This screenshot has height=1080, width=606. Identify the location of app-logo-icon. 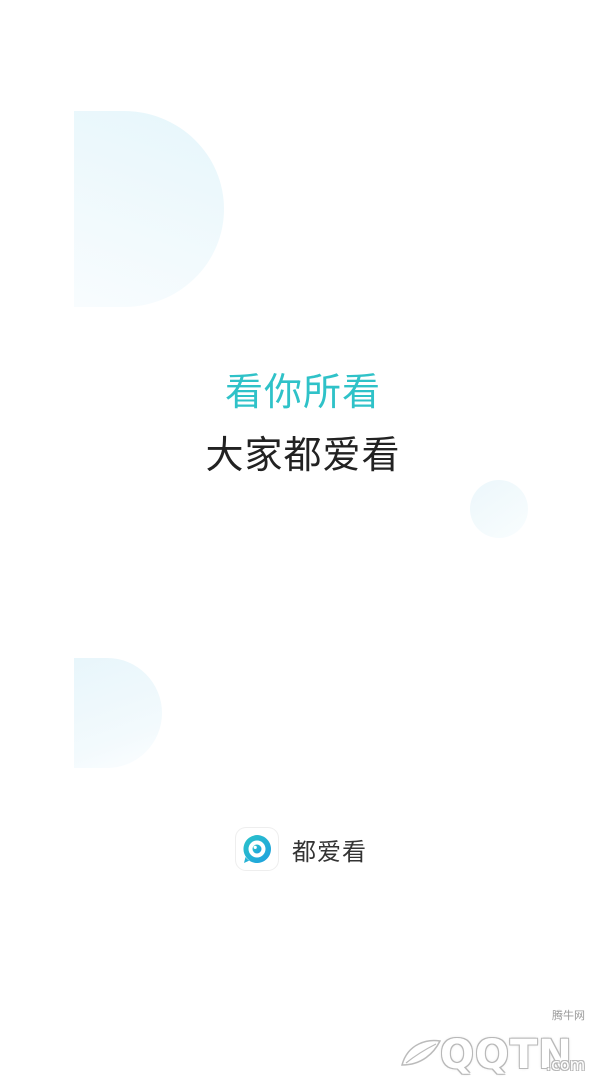
(257, 849).